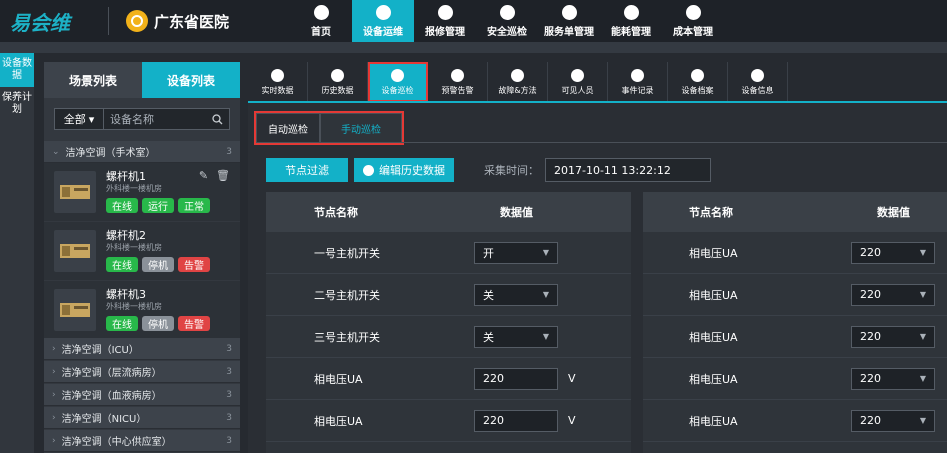  I want to click on table-row: 一号主机开关开 ▼, so click(448, 253).